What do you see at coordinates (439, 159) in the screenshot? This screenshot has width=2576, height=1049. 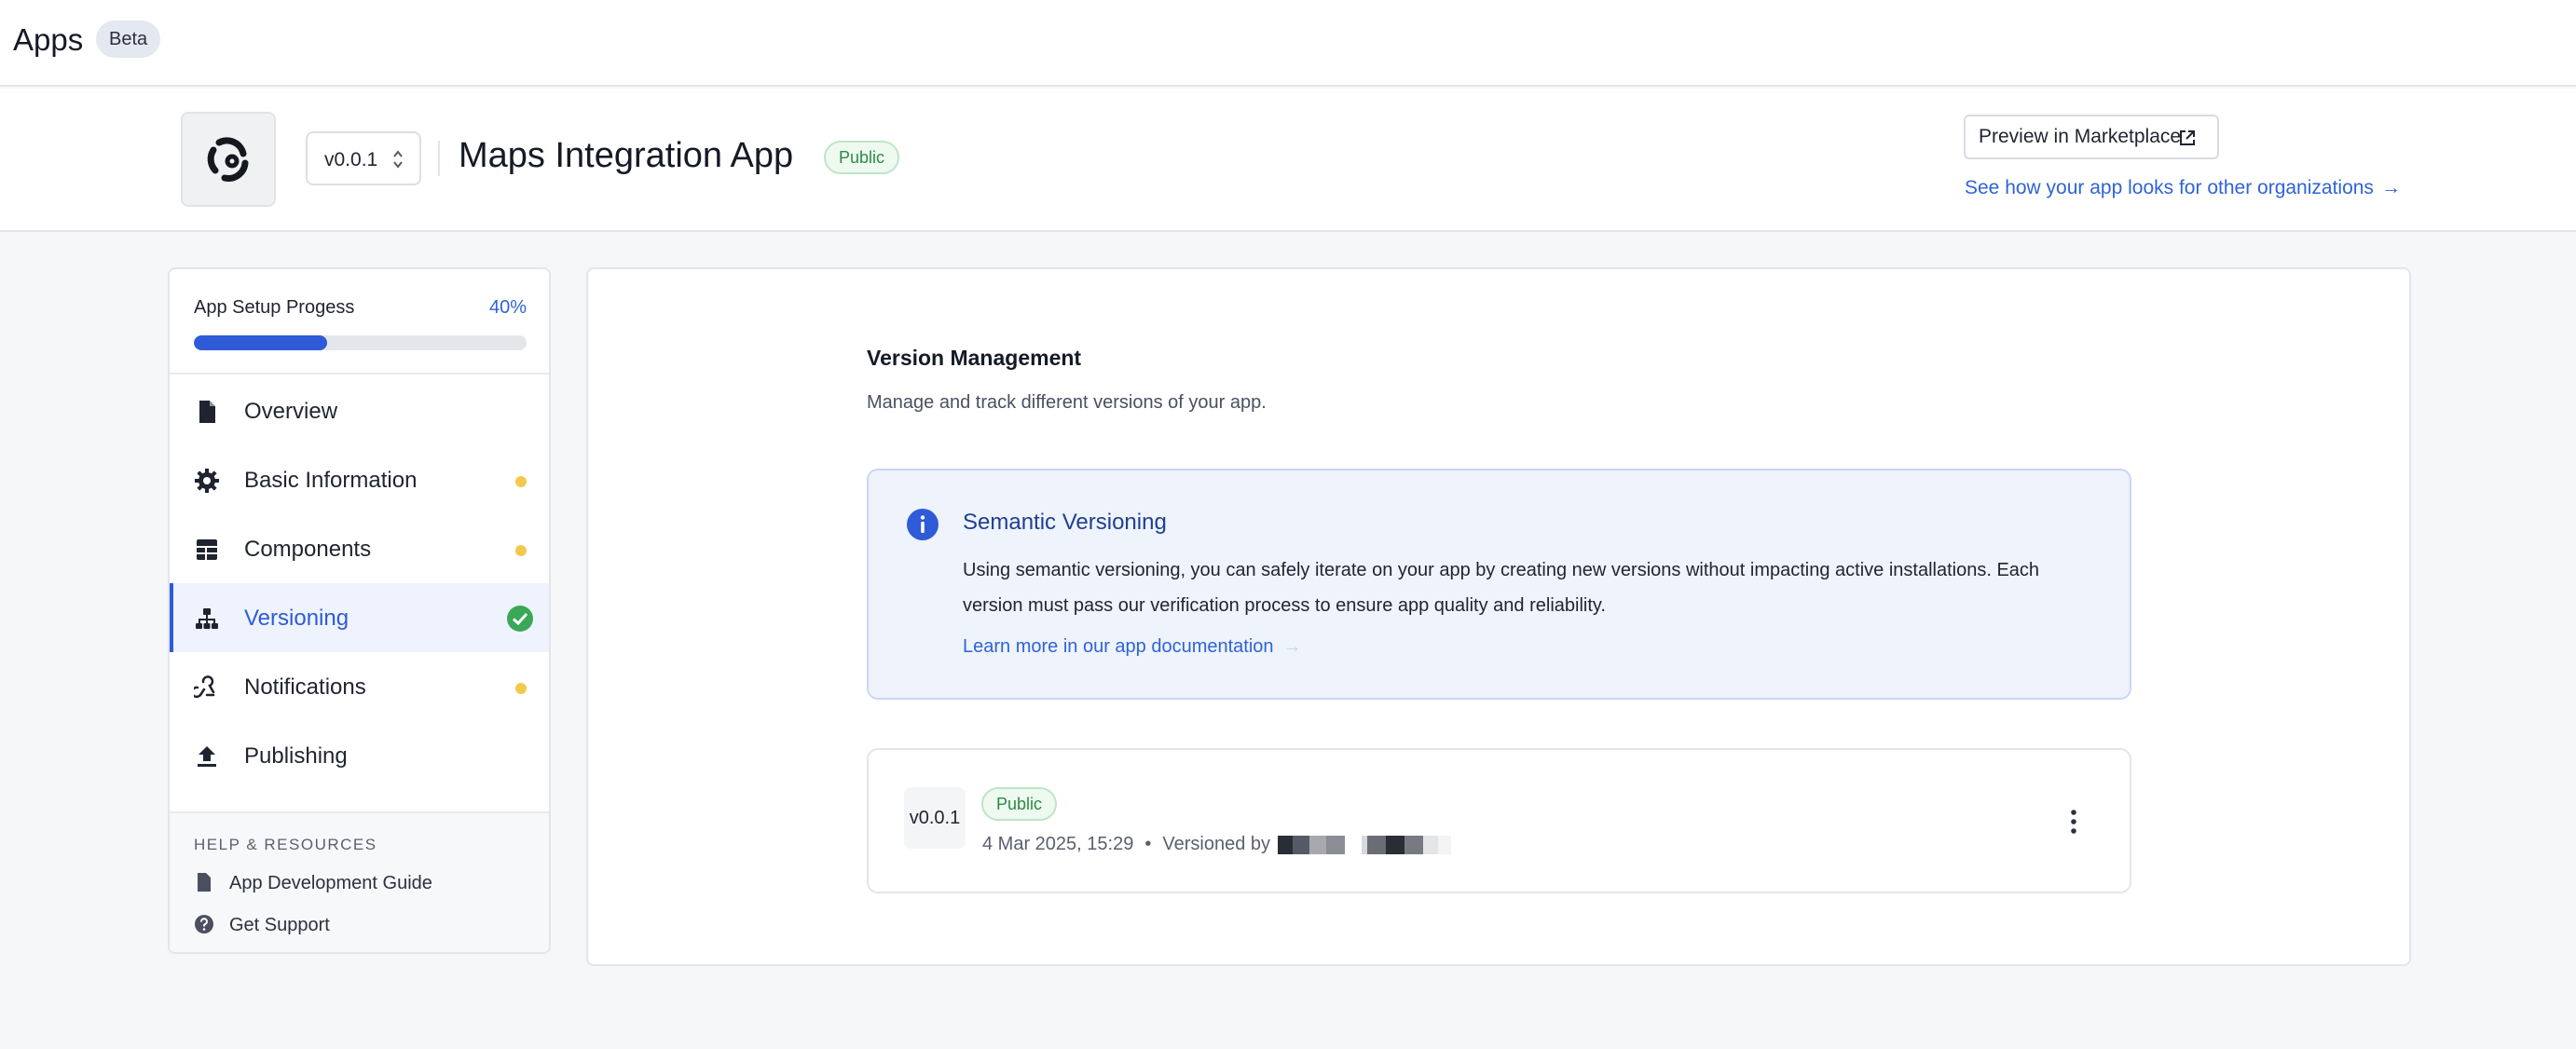 I see `header-divider` at bounding box center [439, 159].